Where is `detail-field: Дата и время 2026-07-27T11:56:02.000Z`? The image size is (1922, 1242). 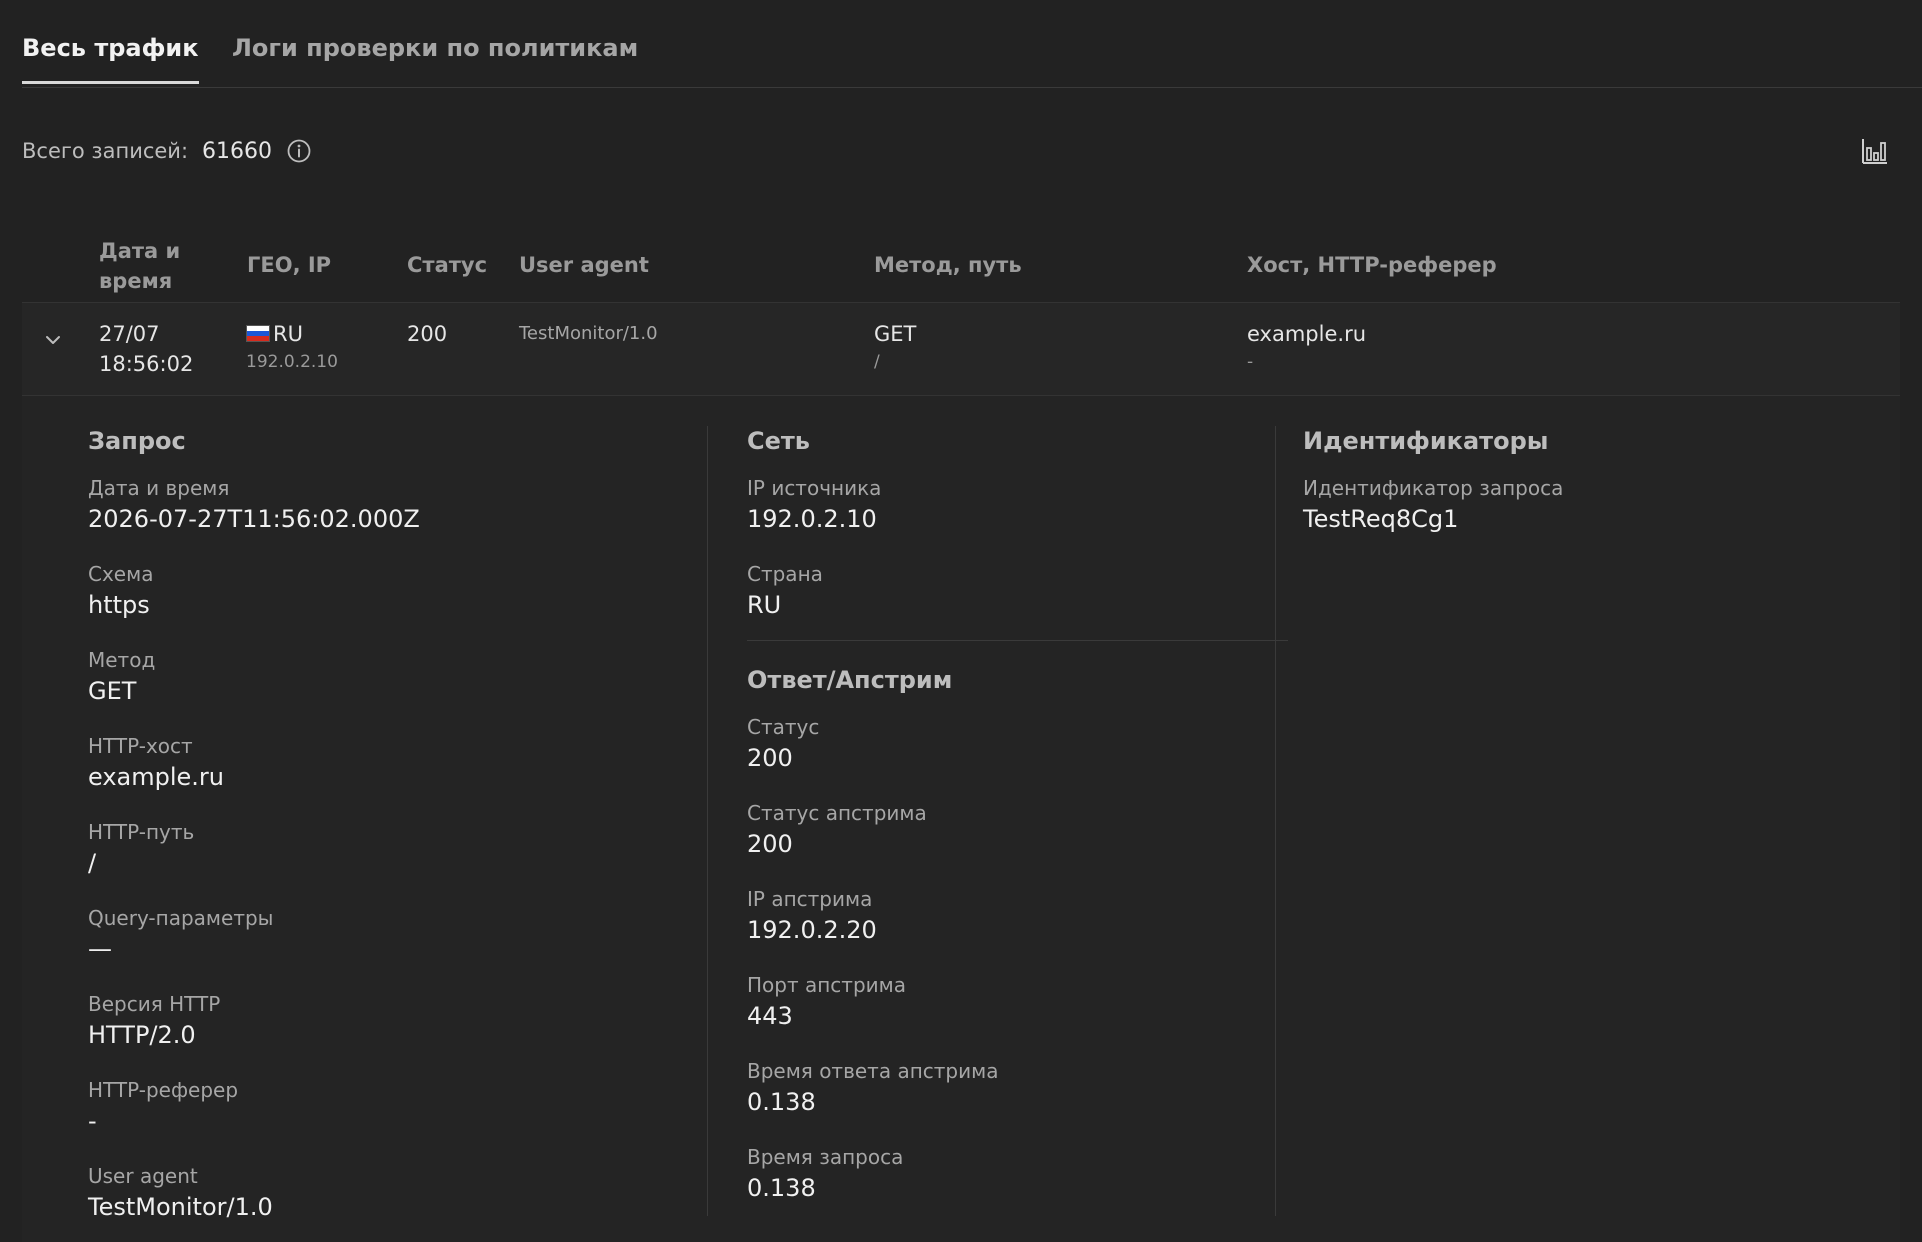
detail-field: Дата и время 2026-07-27T11:56:02.000Z is located at coordinates (368, 505).